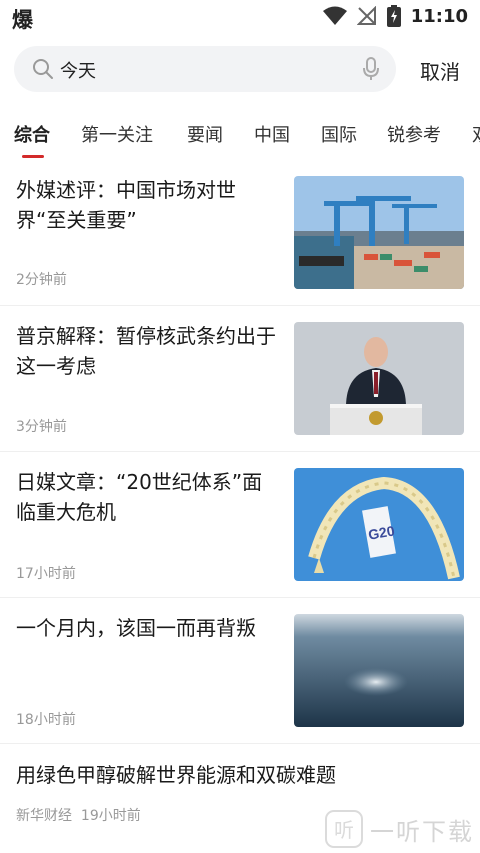  Describe the element at coordinates (78, 815) in the screenshot. I see `news-meta: 新华财经 19小时前` at that location.